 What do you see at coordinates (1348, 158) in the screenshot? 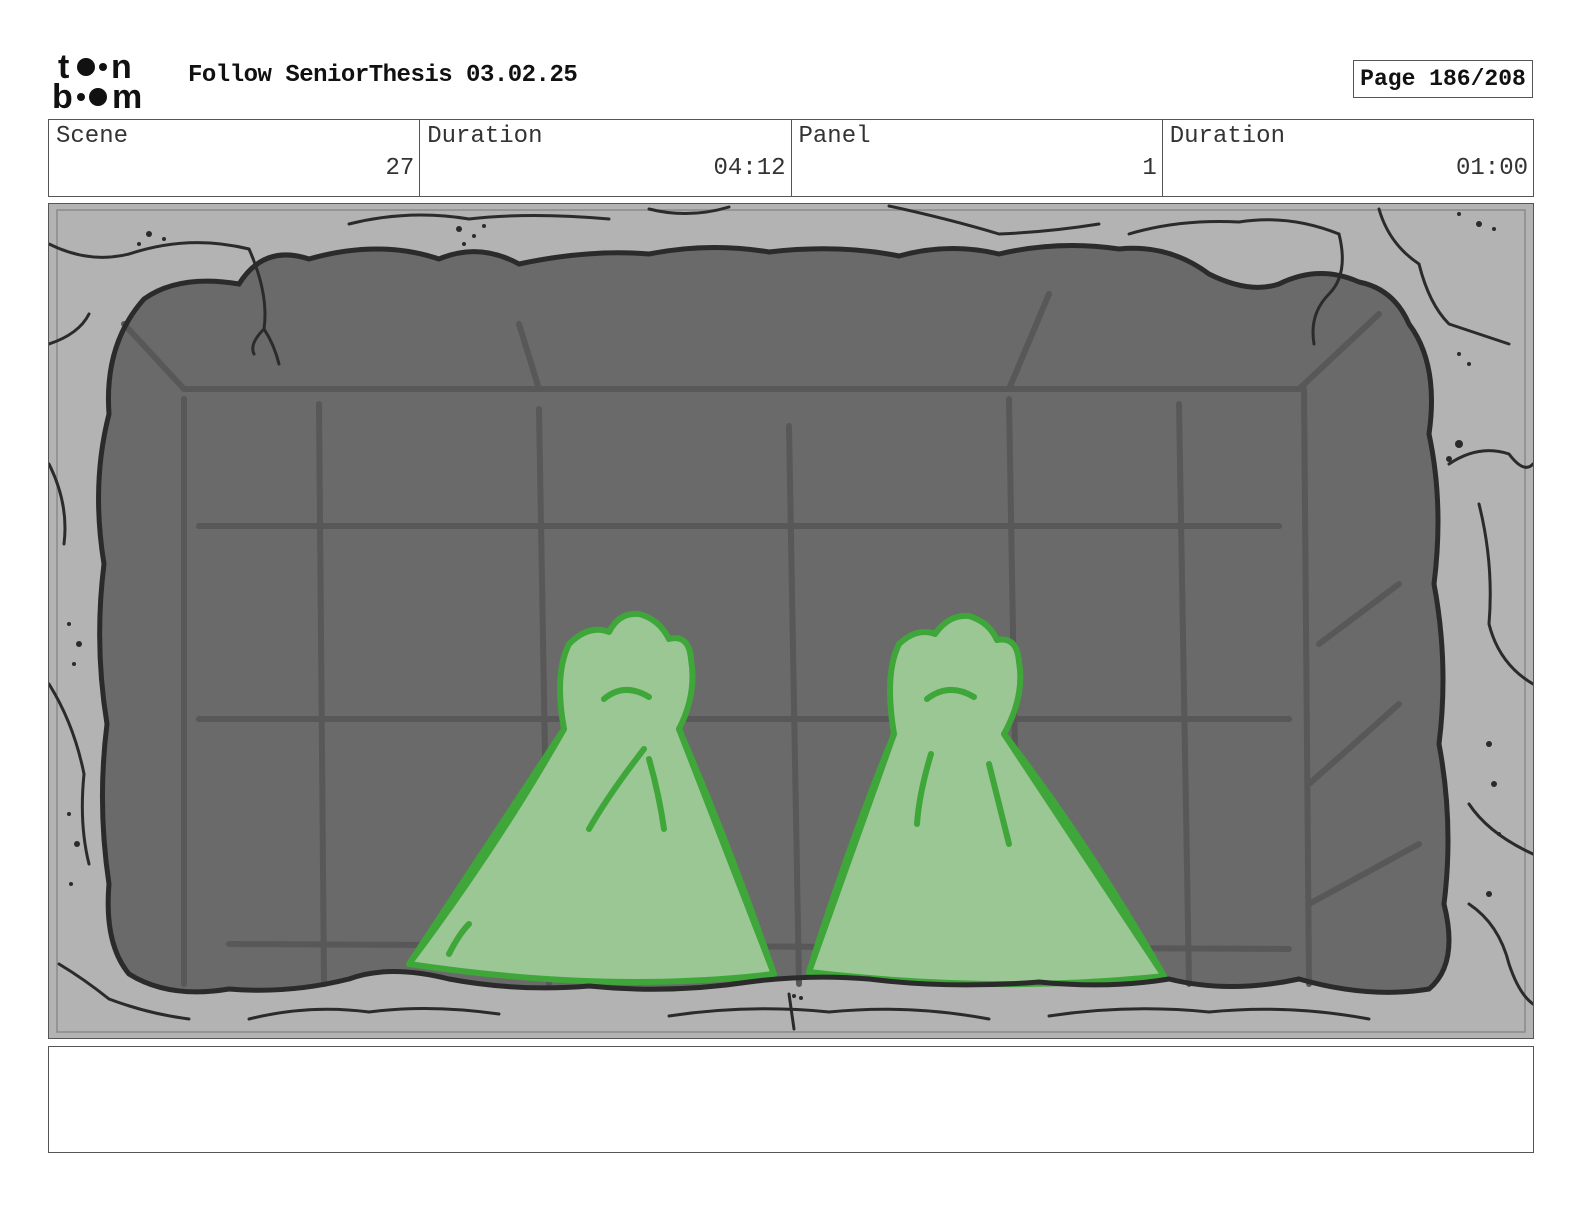
I see `panel-duration-cell: Duration 01:00` at bounding box center [1348, 158].